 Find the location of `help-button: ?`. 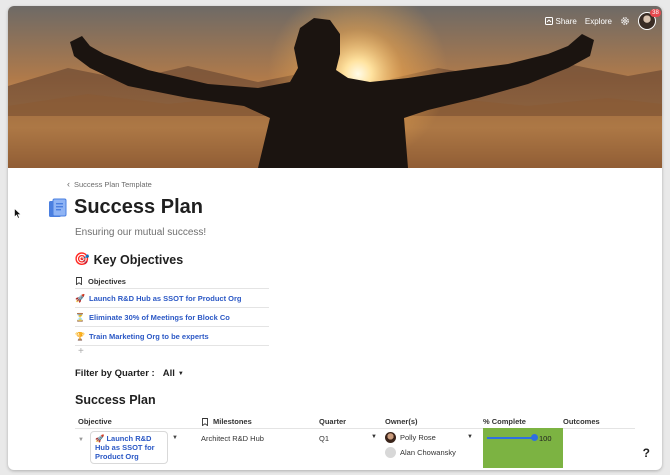

help-button: ? is located at coordinates (646, 453).